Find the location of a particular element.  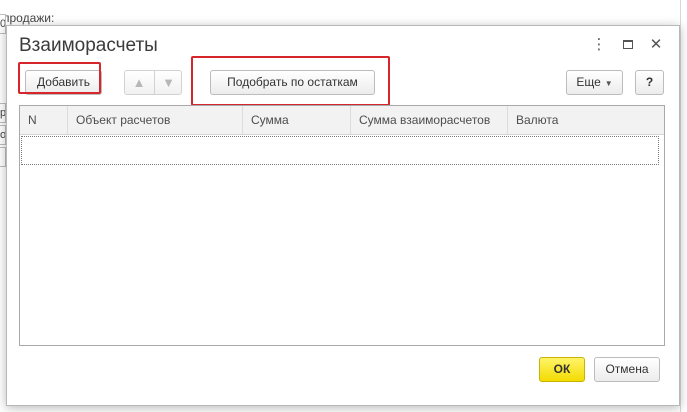

move-down-icon: ▼ is located at coordinates (168, 82).